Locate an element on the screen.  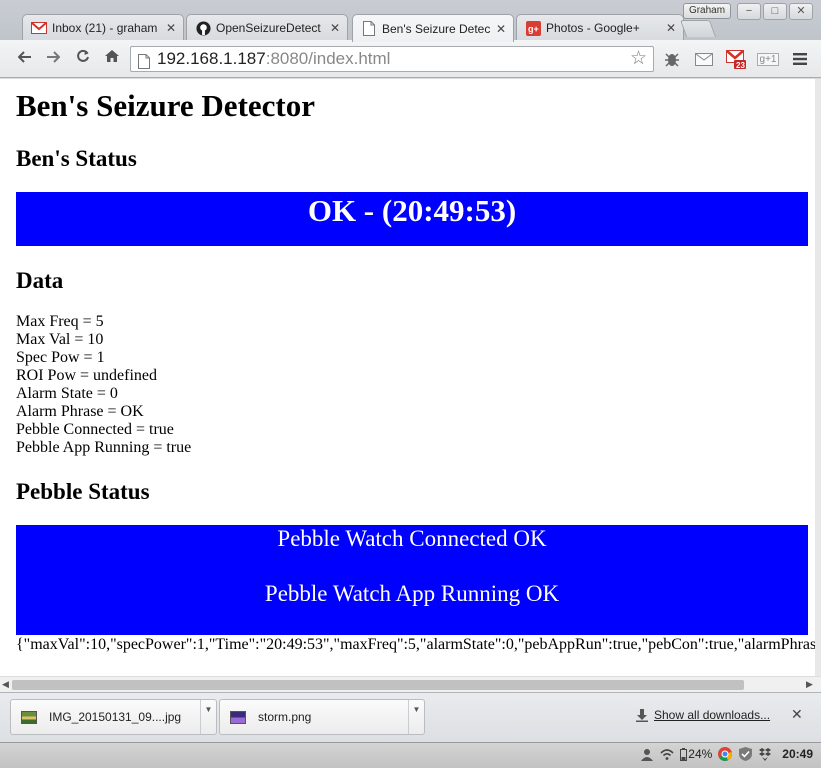
data-line-pebble-connected: Pebble Connected = true is located at coordinates (95, 429).